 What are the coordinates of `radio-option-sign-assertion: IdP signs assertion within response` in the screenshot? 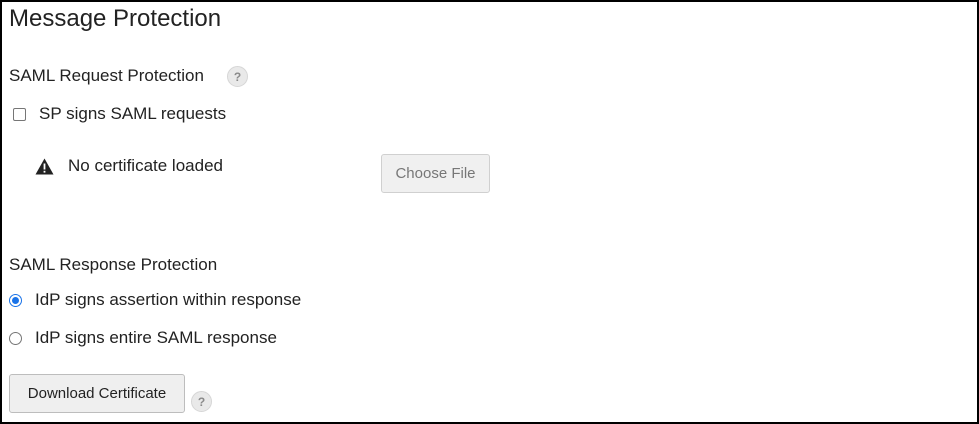 It's located at (155, 300).